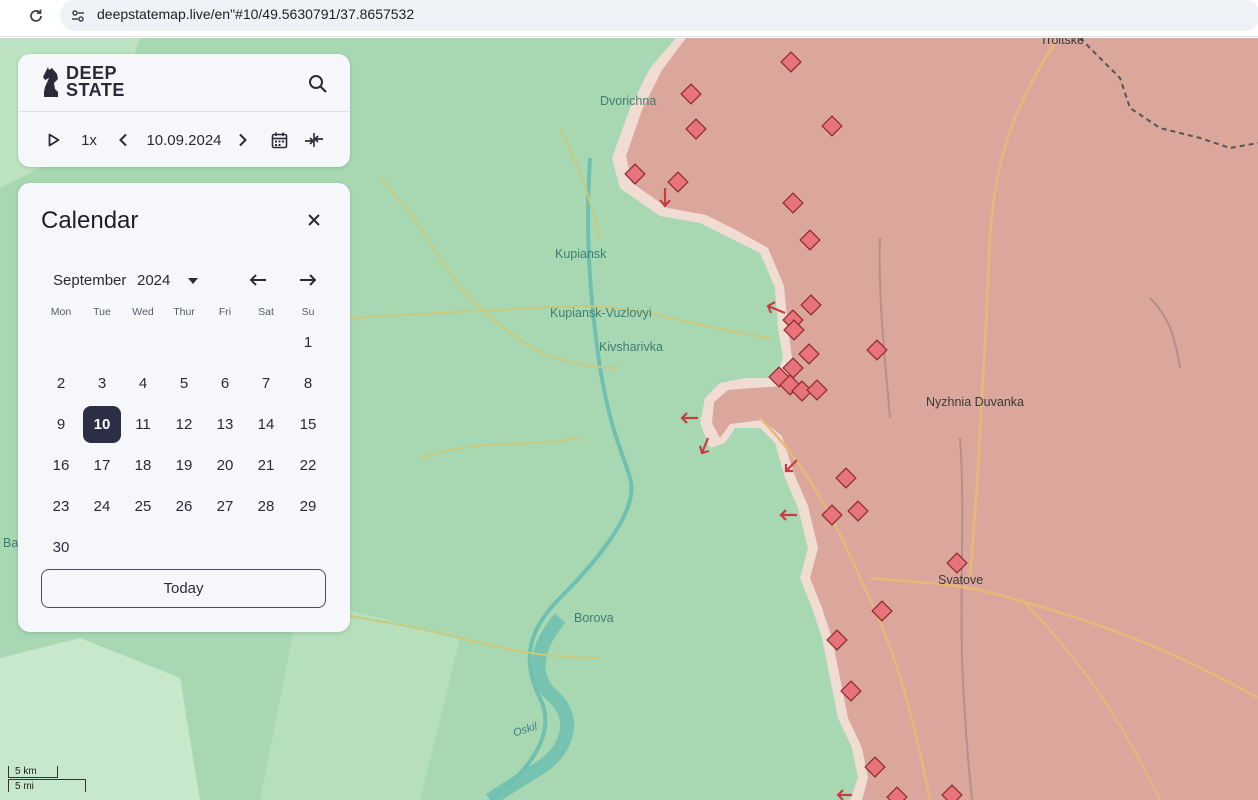 The height and width of the screenshot is (800, 1258). Describe the element at coordinates (193, 280) in the screenshot. I see `caret-down-icon` at that location.